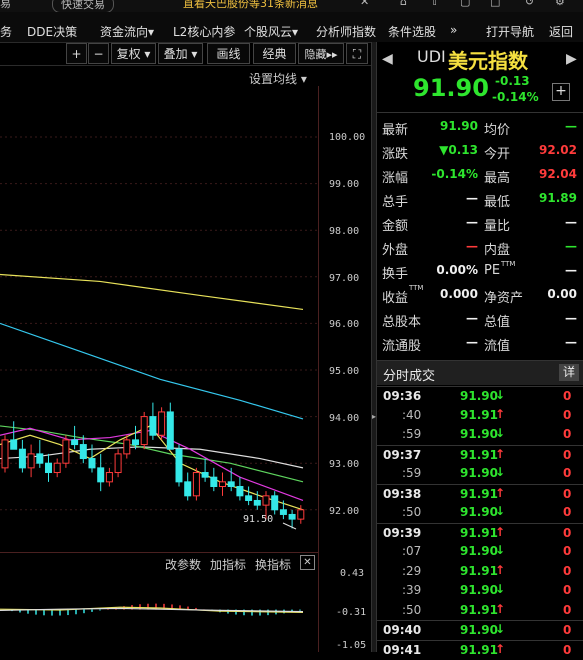 This screenshot has height=660, width=583. I want to click on news-ticker: 直看天巴股份等31条新消息, so click(250, 5).